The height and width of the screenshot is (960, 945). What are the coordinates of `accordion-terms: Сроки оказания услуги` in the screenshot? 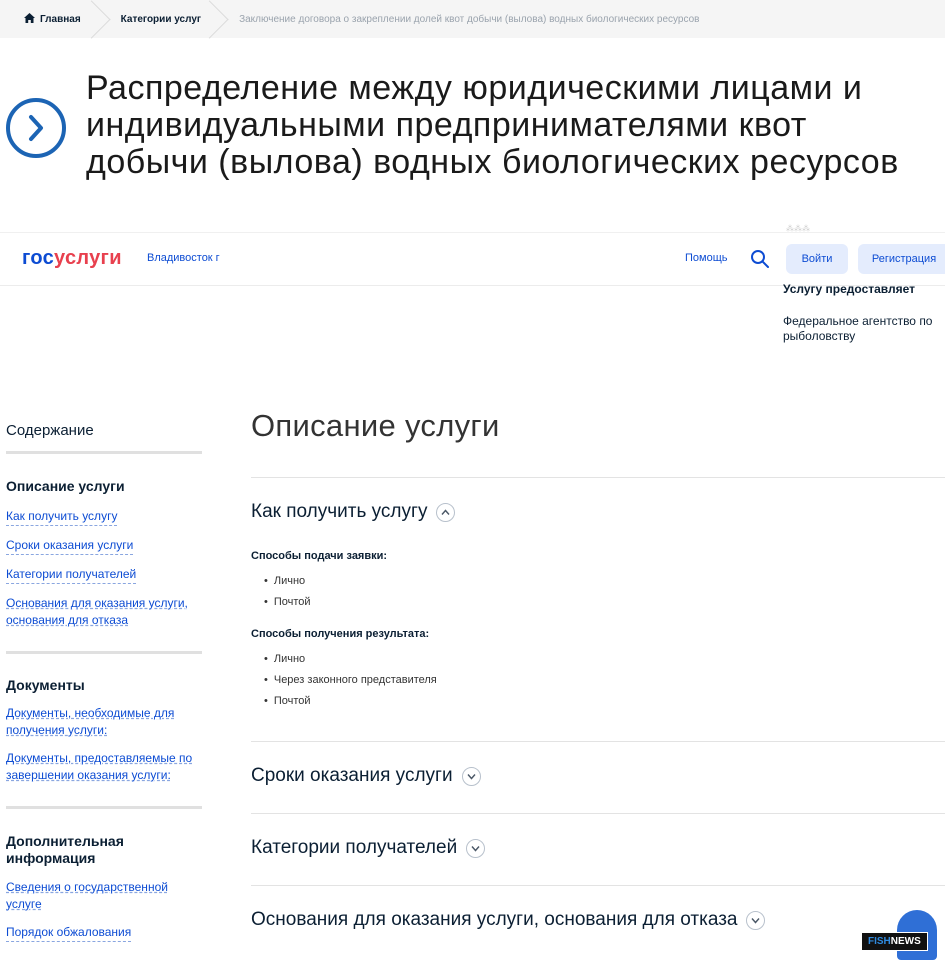 It's located at (366, 776).